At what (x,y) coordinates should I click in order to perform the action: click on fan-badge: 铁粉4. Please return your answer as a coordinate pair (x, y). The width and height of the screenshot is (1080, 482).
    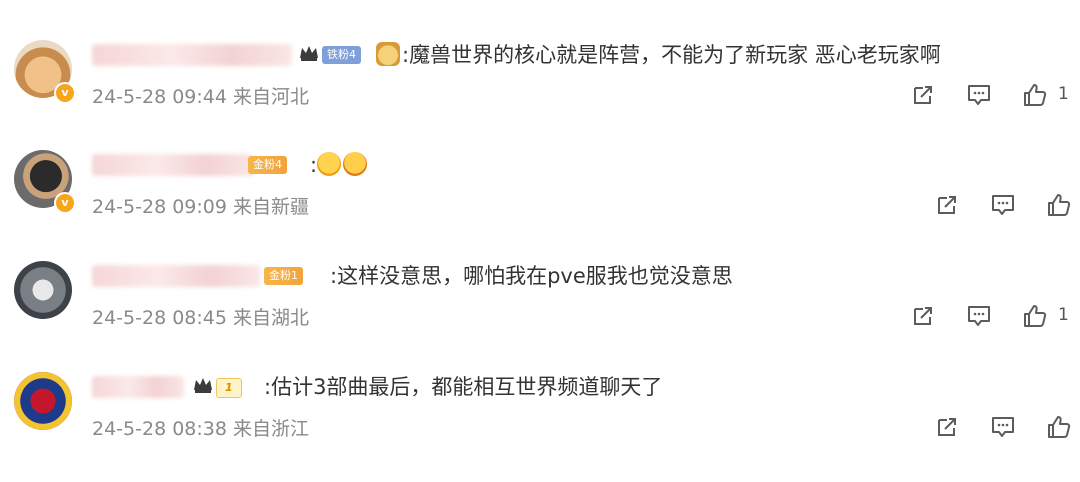
    Looking at the image, I should click on (341, 55).